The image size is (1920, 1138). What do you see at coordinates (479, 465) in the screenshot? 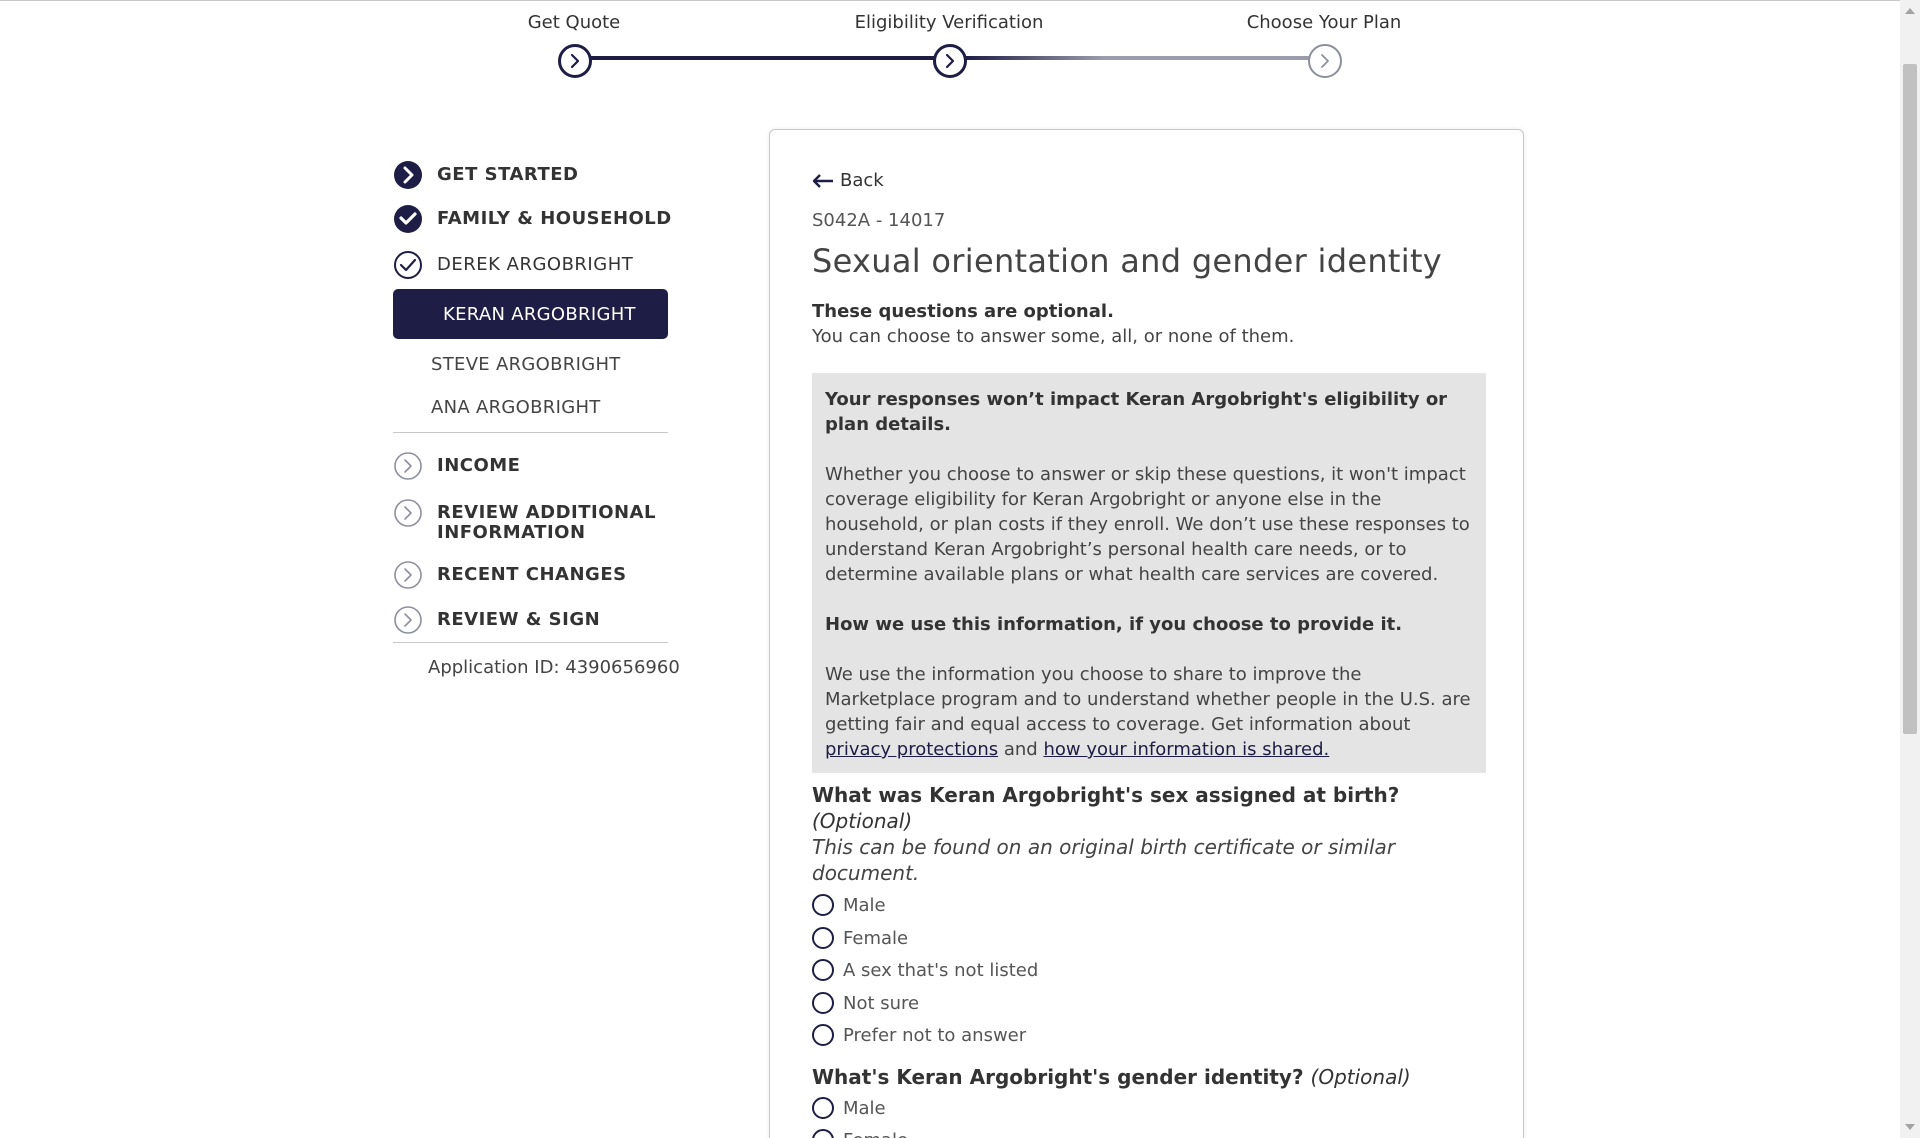
I see `sidebar-item-label: INCOME` at bounding box center [479, 465].